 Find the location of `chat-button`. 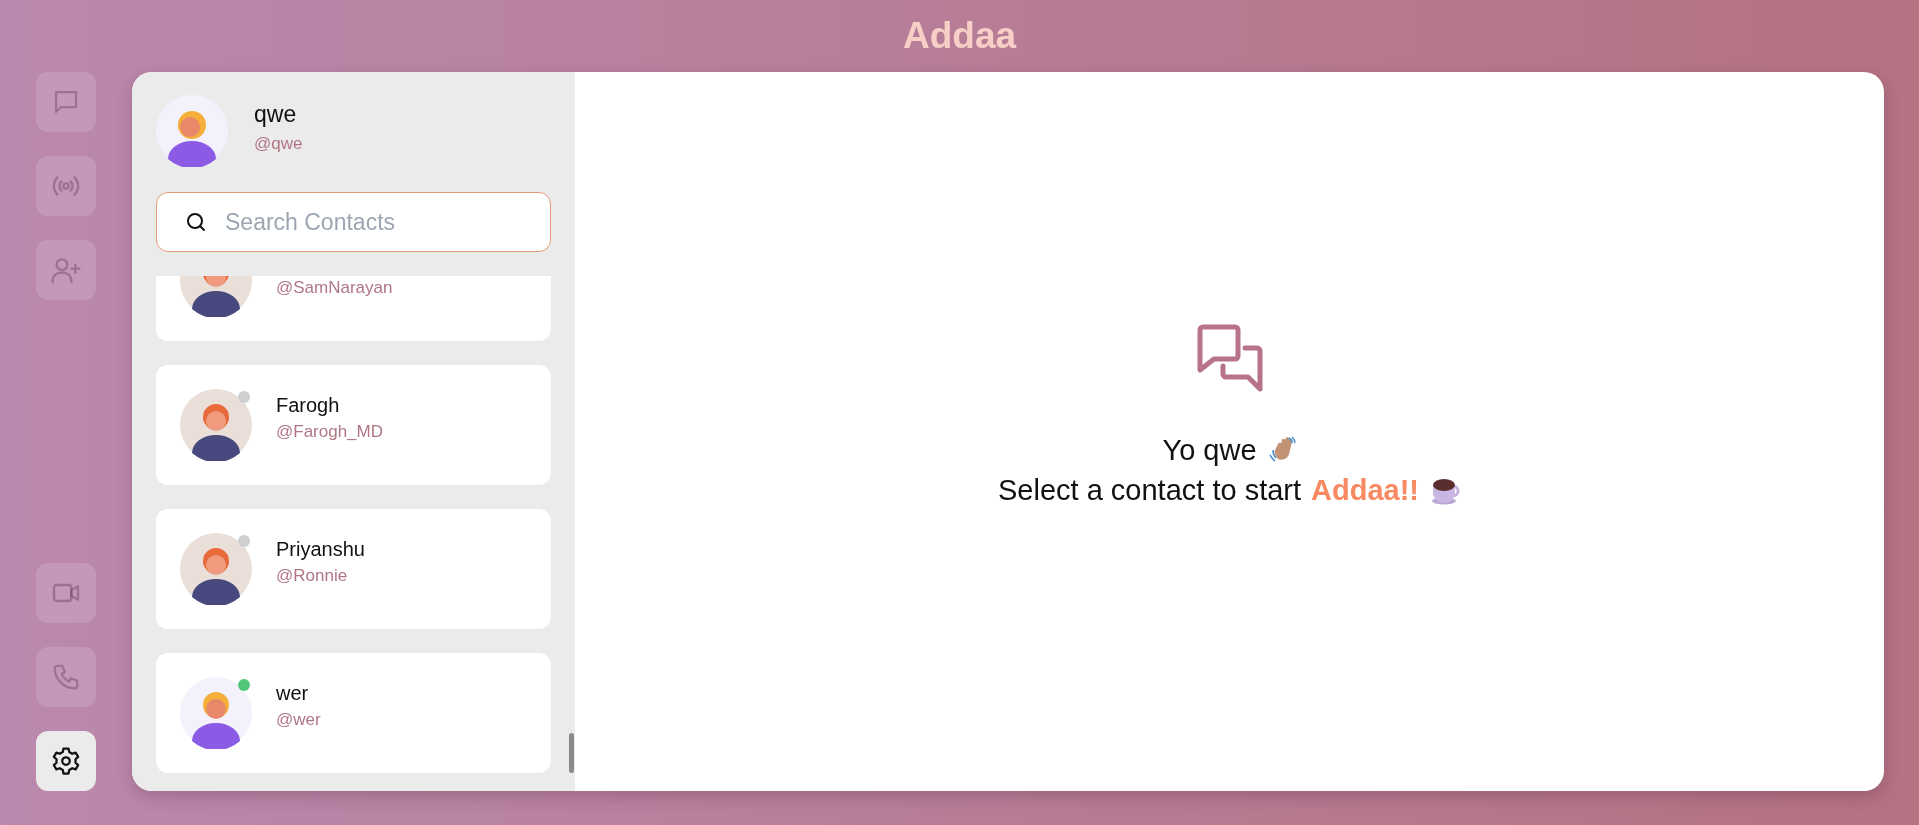

chat-button is located at coordinates (66, 102).